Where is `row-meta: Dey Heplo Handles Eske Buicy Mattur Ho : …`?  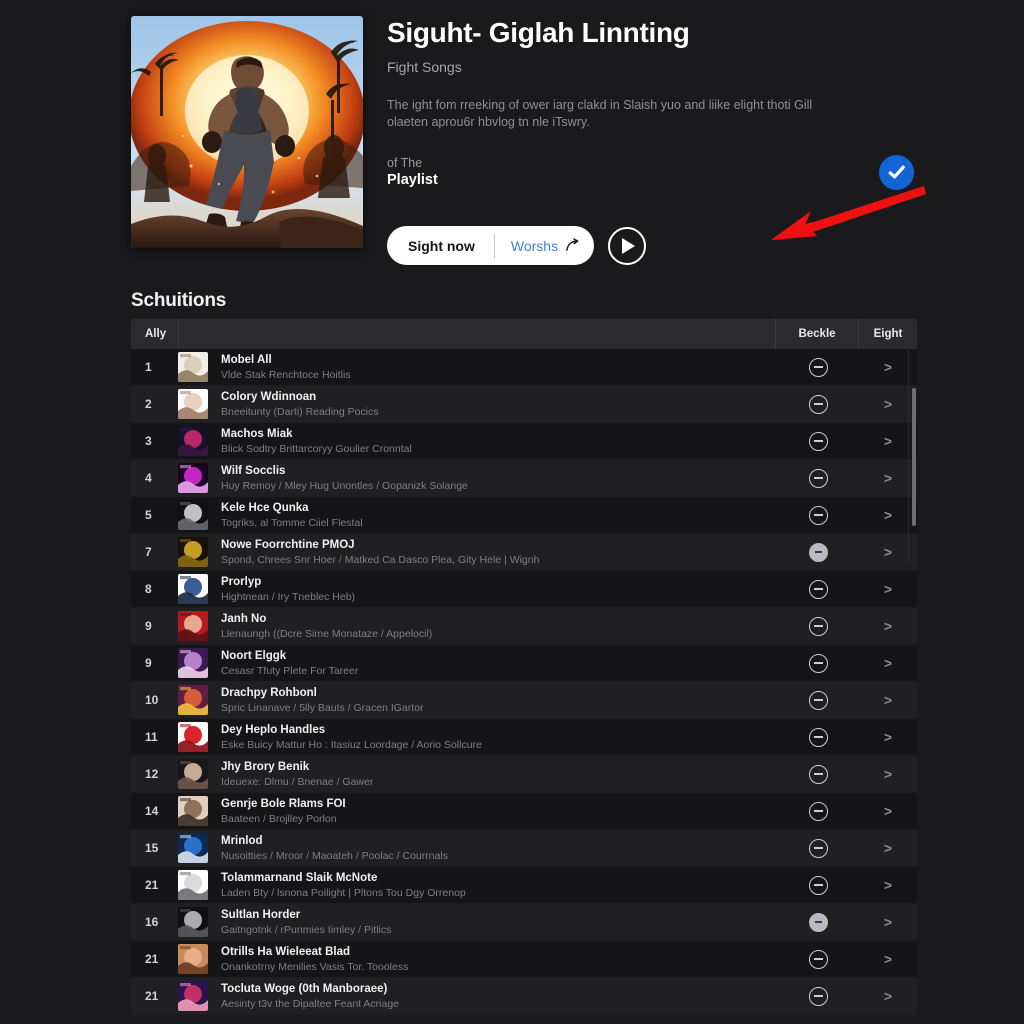
row-meta: Dey Heplo Handles Eske Buicy Mattur Ho : … is located at coordinates (499, 737).